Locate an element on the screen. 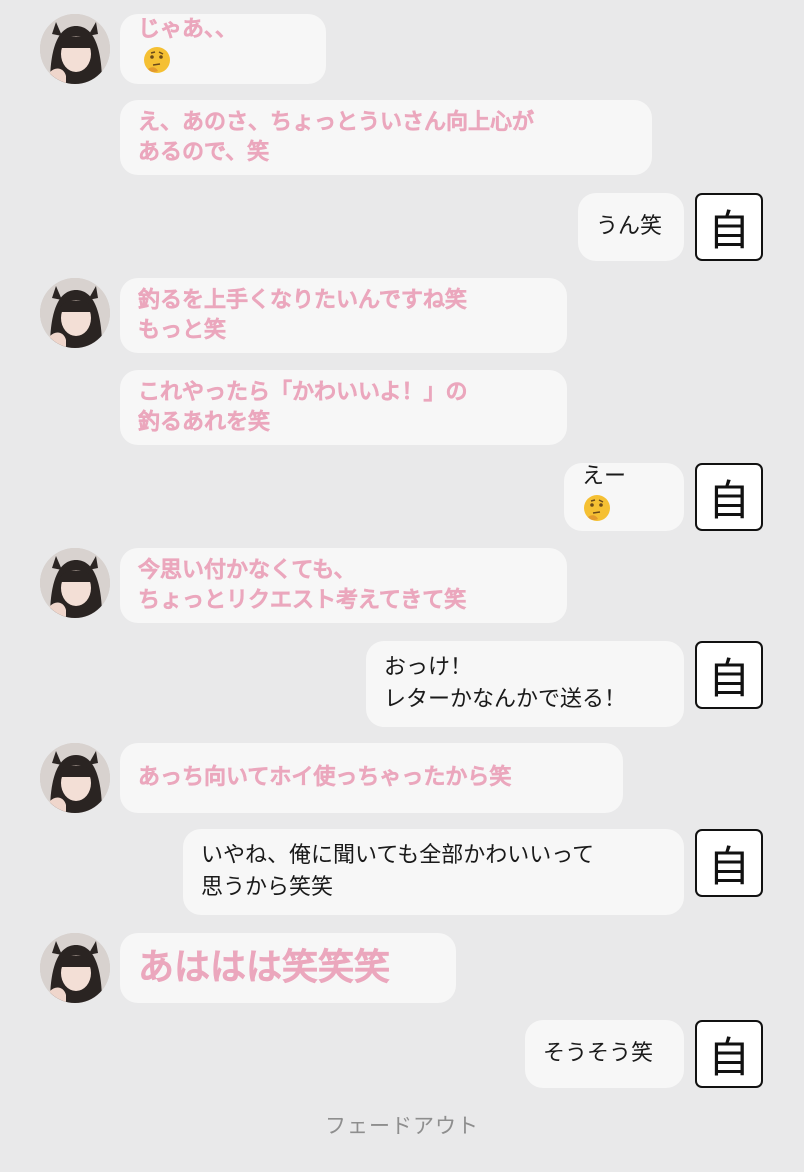 This screenshot has height=1172, width=804. message-text: じゃあ、、 is located at coordinates (223, 49).